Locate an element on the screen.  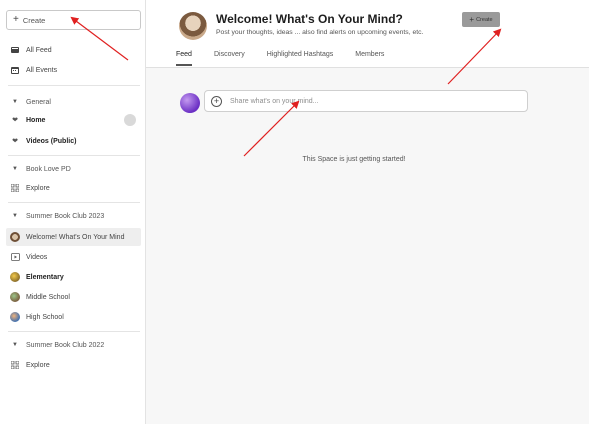
sidebar-item-label: Home is located at coordinates (36, 120).